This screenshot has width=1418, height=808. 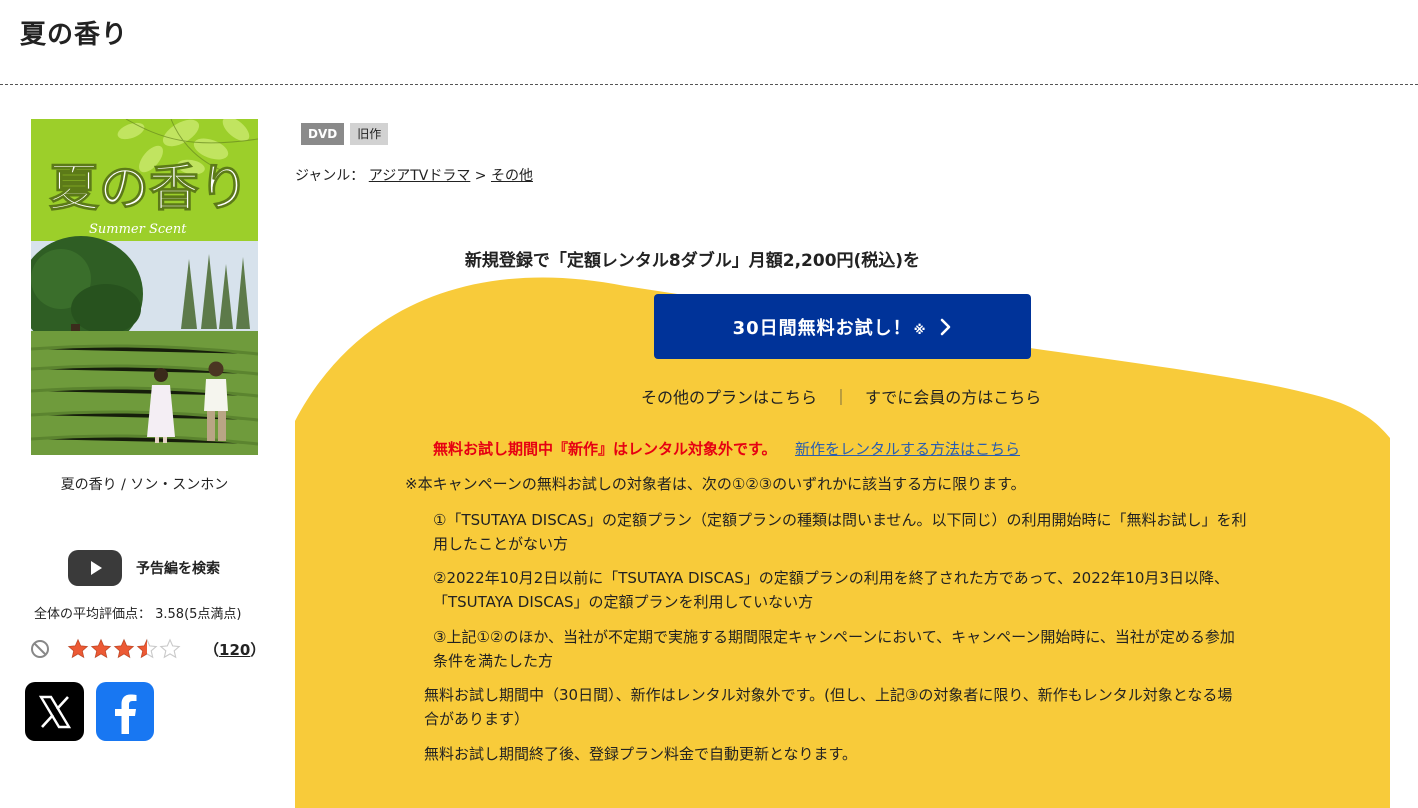 What do you see at coordinates (369, 134) in the screenshot?
I see `tag-old-release: 旧作` at bounding box center [369, 134].